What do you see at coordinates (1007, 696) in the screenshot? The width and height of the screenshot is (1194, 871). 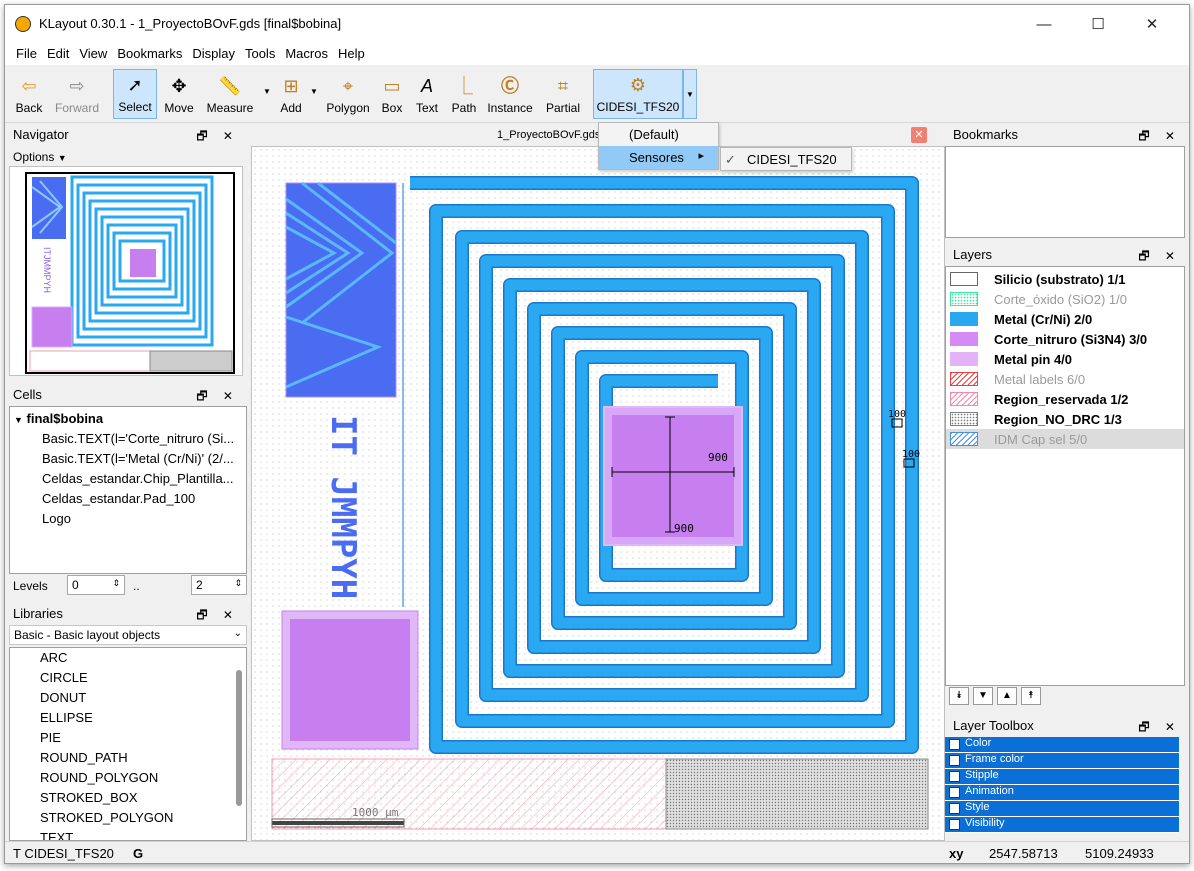 I see `move-layer-up-icon: ▲` at bounding box center [1007, 696].